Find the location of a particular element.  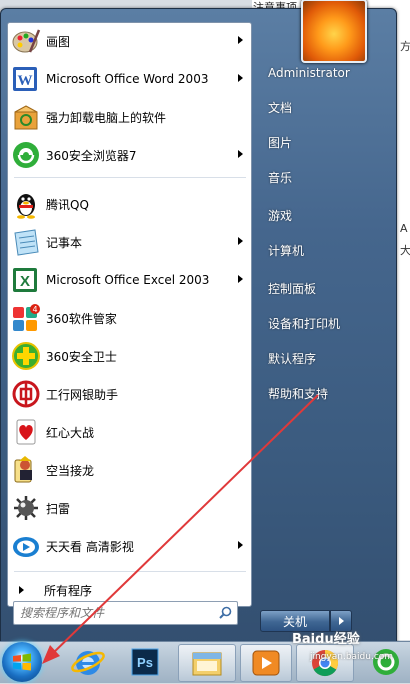

program-word: W Microsoft Office Word 2003 is located at coordinates (129, 79).